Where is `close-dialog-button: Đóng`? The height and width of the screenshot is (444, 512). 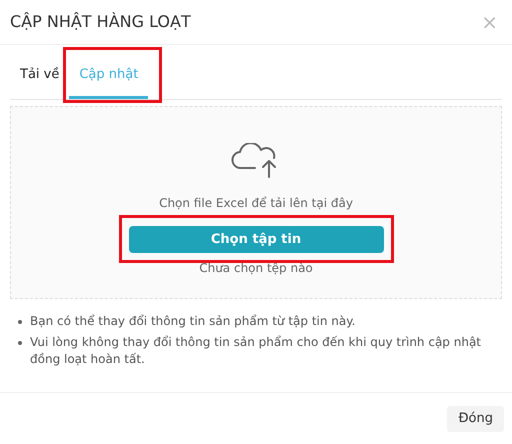 close-dialog-button: Đóng is located at coordinates (475, 419).